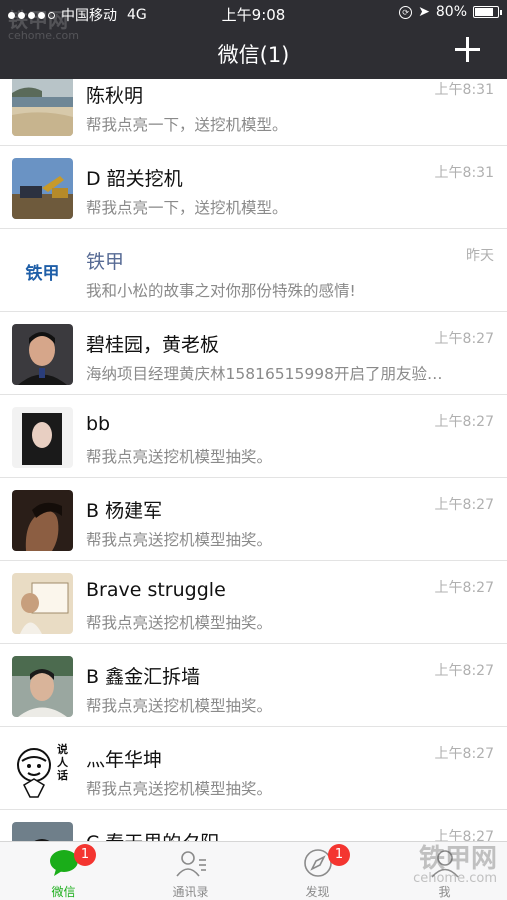 The width and height of the screenshot is (507, 900). I want to click on tab-label: 发现, so click(317, 892).